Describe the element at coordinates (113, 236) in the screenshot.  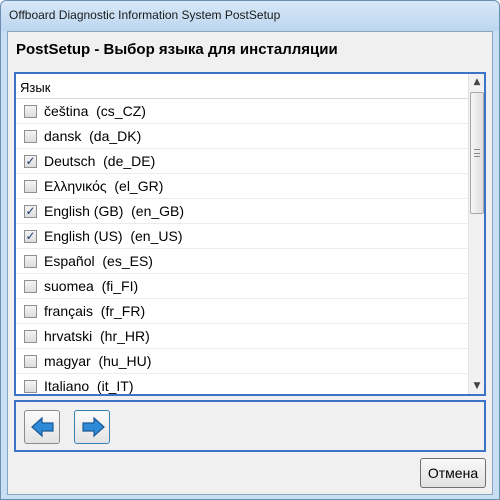
I see `language-label: English (US) (en_US)` at that location.